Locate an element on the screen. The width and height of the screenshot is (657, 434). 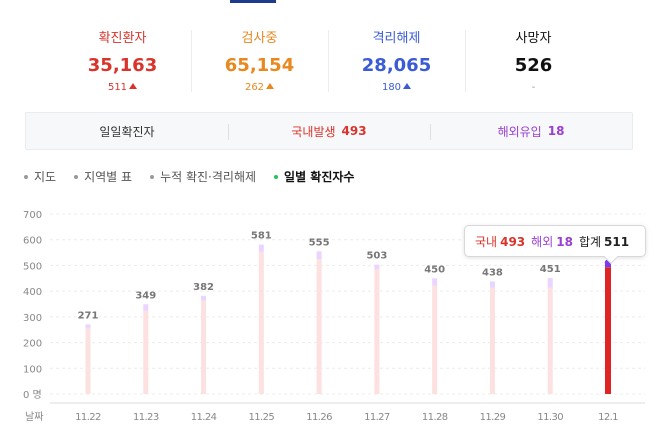
stat-value: 526 is located at coordinates (533, 65).